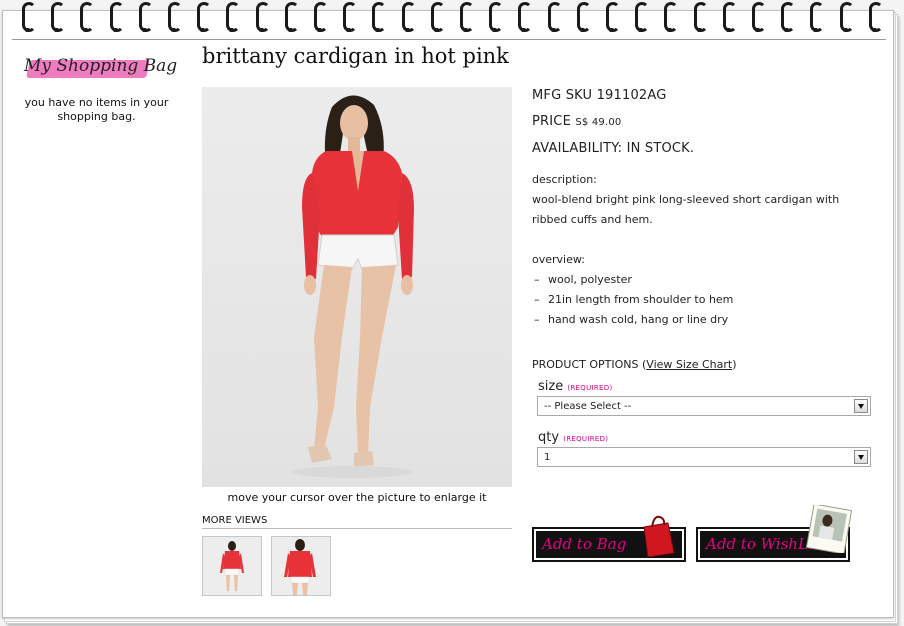  I want to click on product-price: PRICE S$ 49.00, so click(577, 121).